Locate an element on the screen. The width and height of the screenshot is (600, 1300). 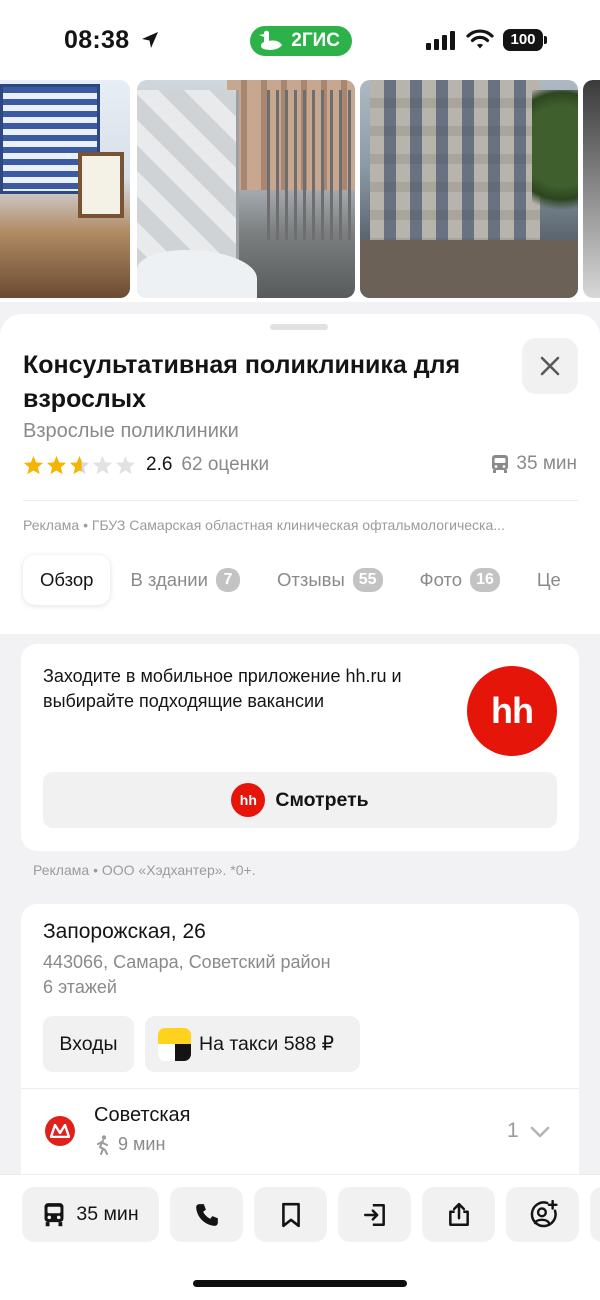
phone-icon is located at coordinates (206, 1214).